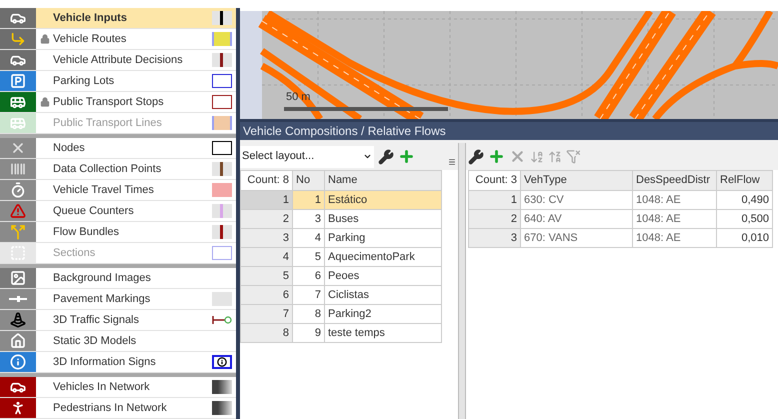 This screenshot has width=778, height=419. What do you see at coordinates (266, 180) in the screenshot?
I see `column-header: Count: 8` at bounding box center [266, 180].